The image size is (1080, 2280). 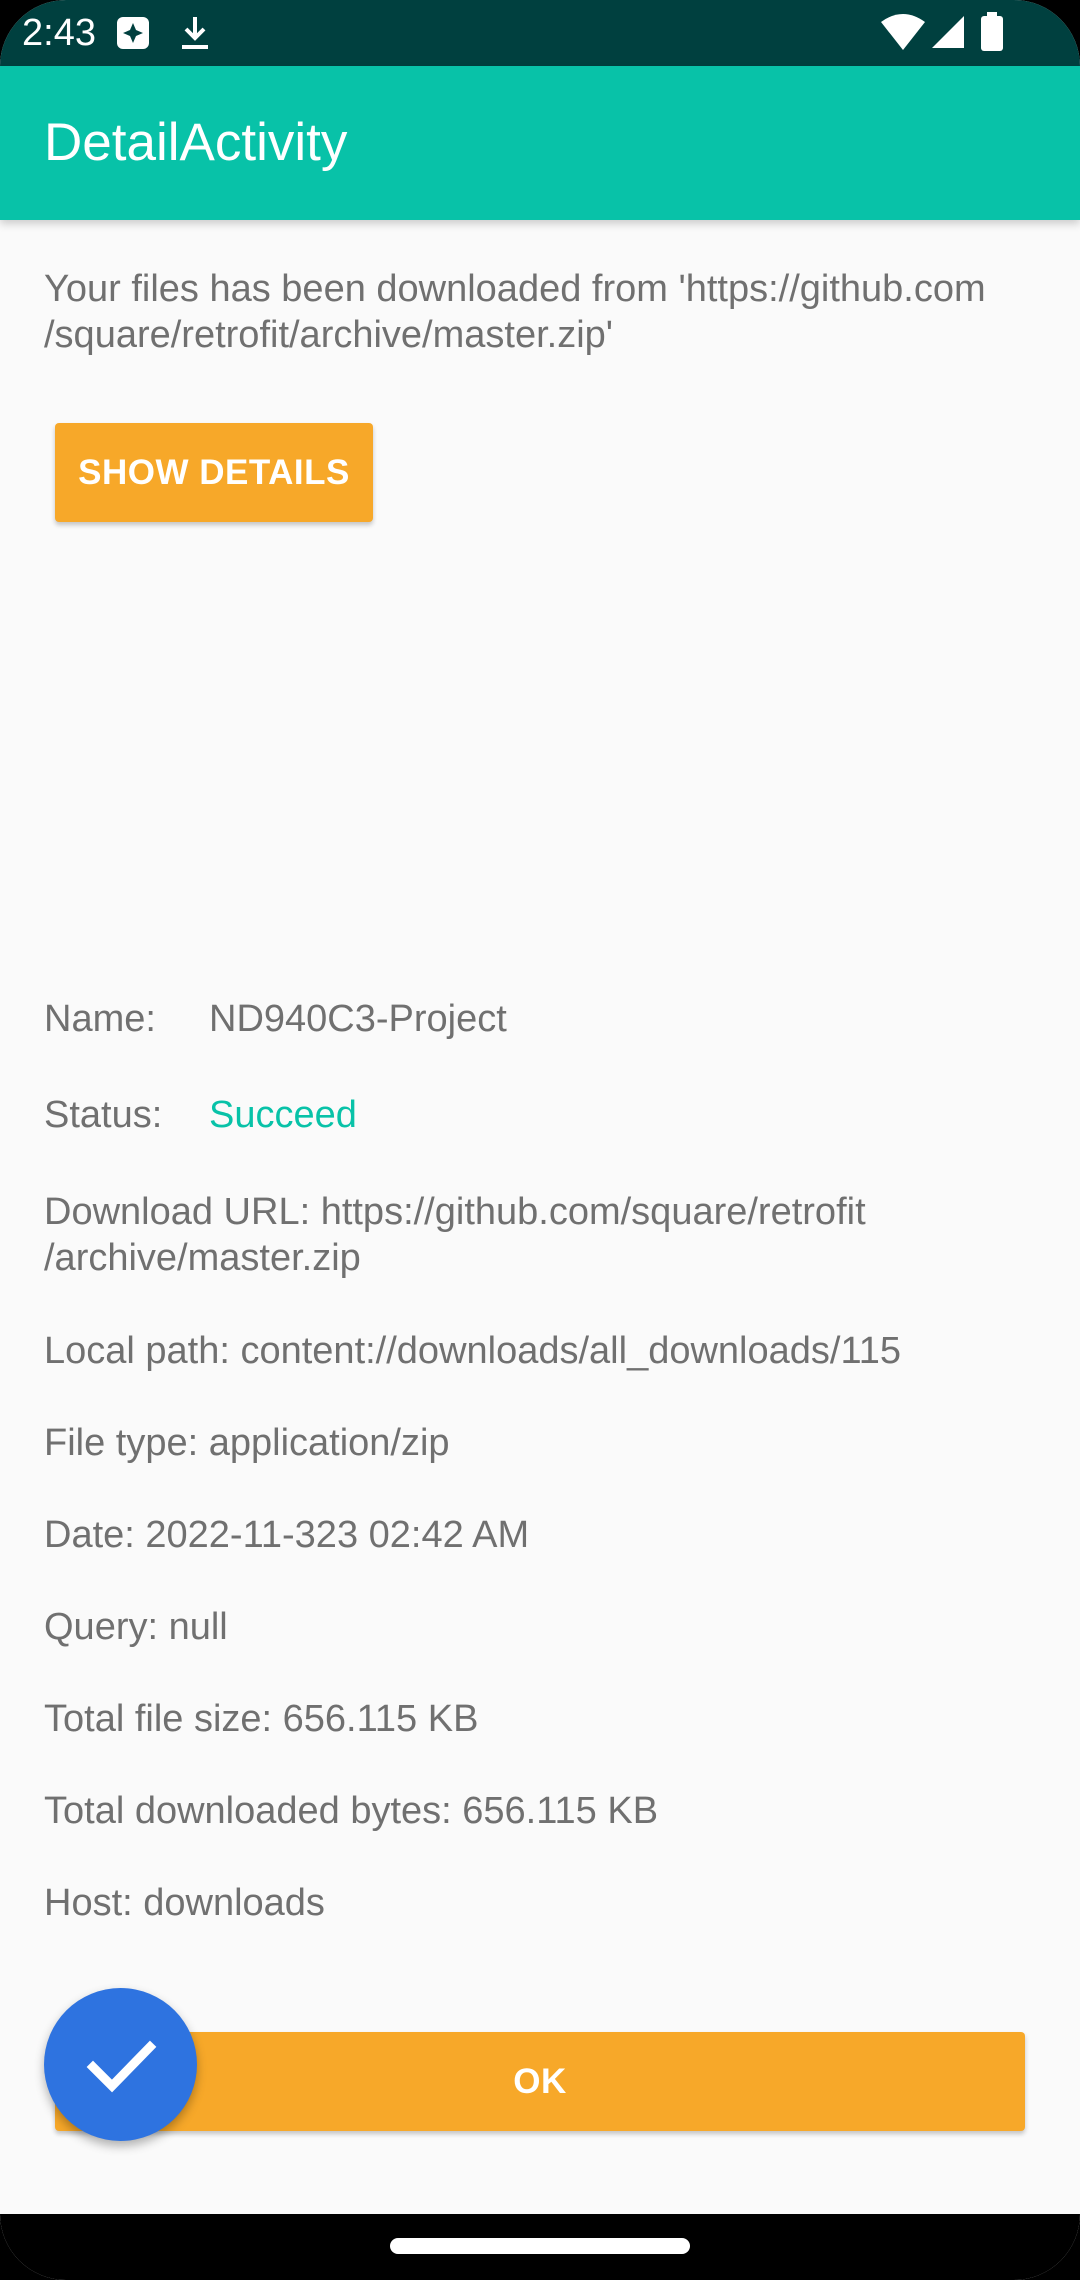 I want to click on status-bar: 2:43, so click(x=540, y=33).